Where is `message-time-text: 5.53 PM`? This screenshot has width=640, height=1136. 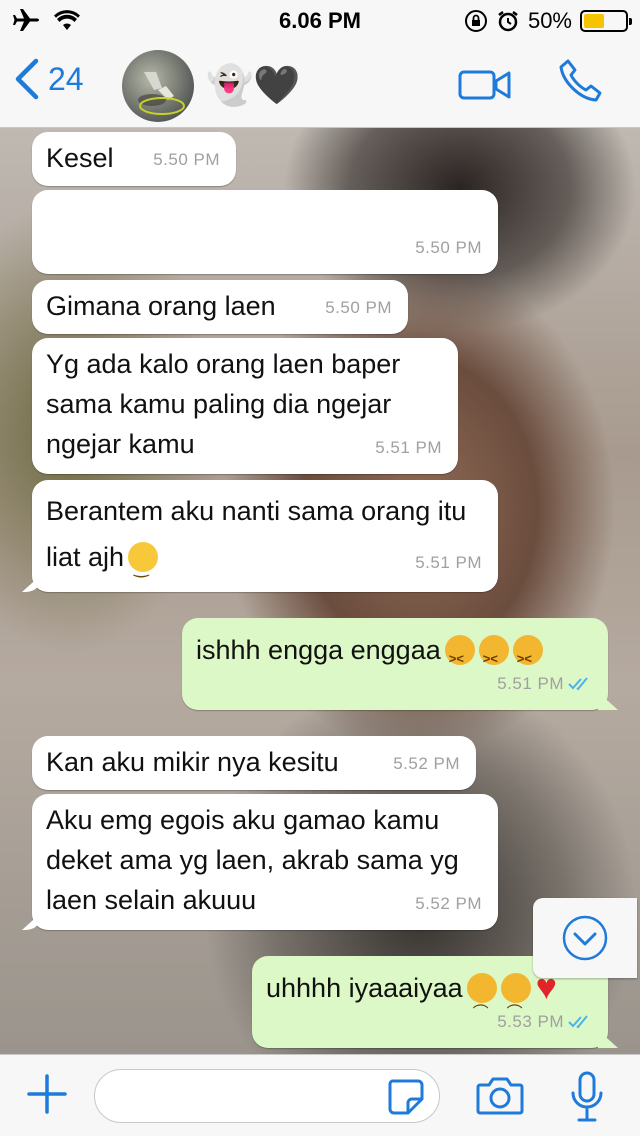
message-time-text: 5.53 PM is located at coordinates (530, 1021).